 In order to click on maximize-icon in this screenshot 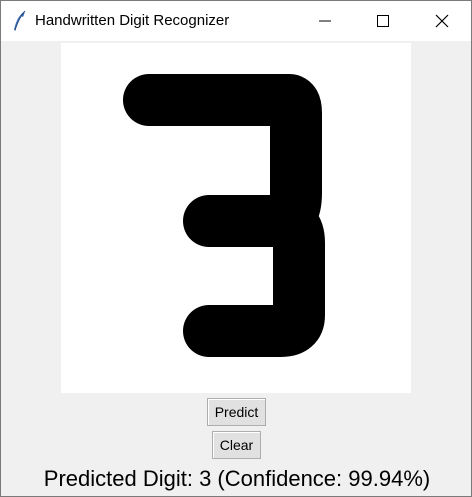, I will do `click(383, 21)`.